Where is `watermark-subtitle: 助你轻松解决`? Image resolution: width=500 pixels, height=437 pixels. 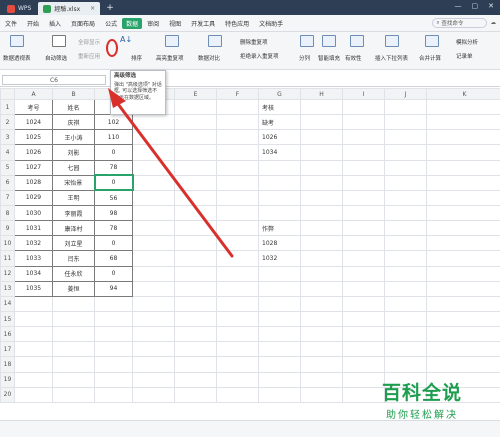
watermark-subtitle: 助你轻松解决 is located at coordinates (422, 415).